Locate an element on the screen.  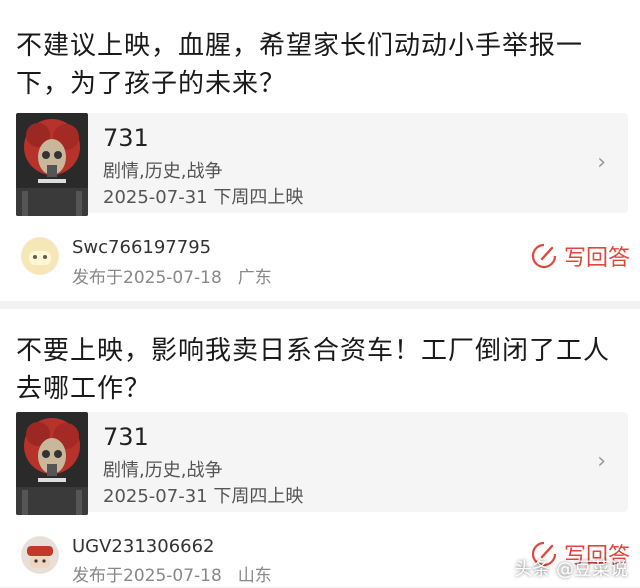
question-text: 不要上映，影响我卖日系合资车！工厂倒闭了工人去哪工作？ is located at coordinates (322, 370).